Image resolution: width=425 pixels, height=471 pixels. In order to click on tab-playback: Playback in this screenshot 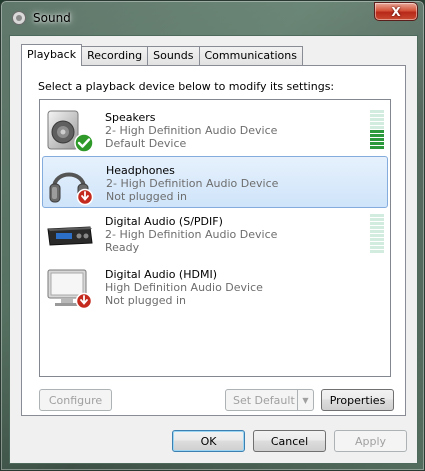, I will do `click(52, 55)`.